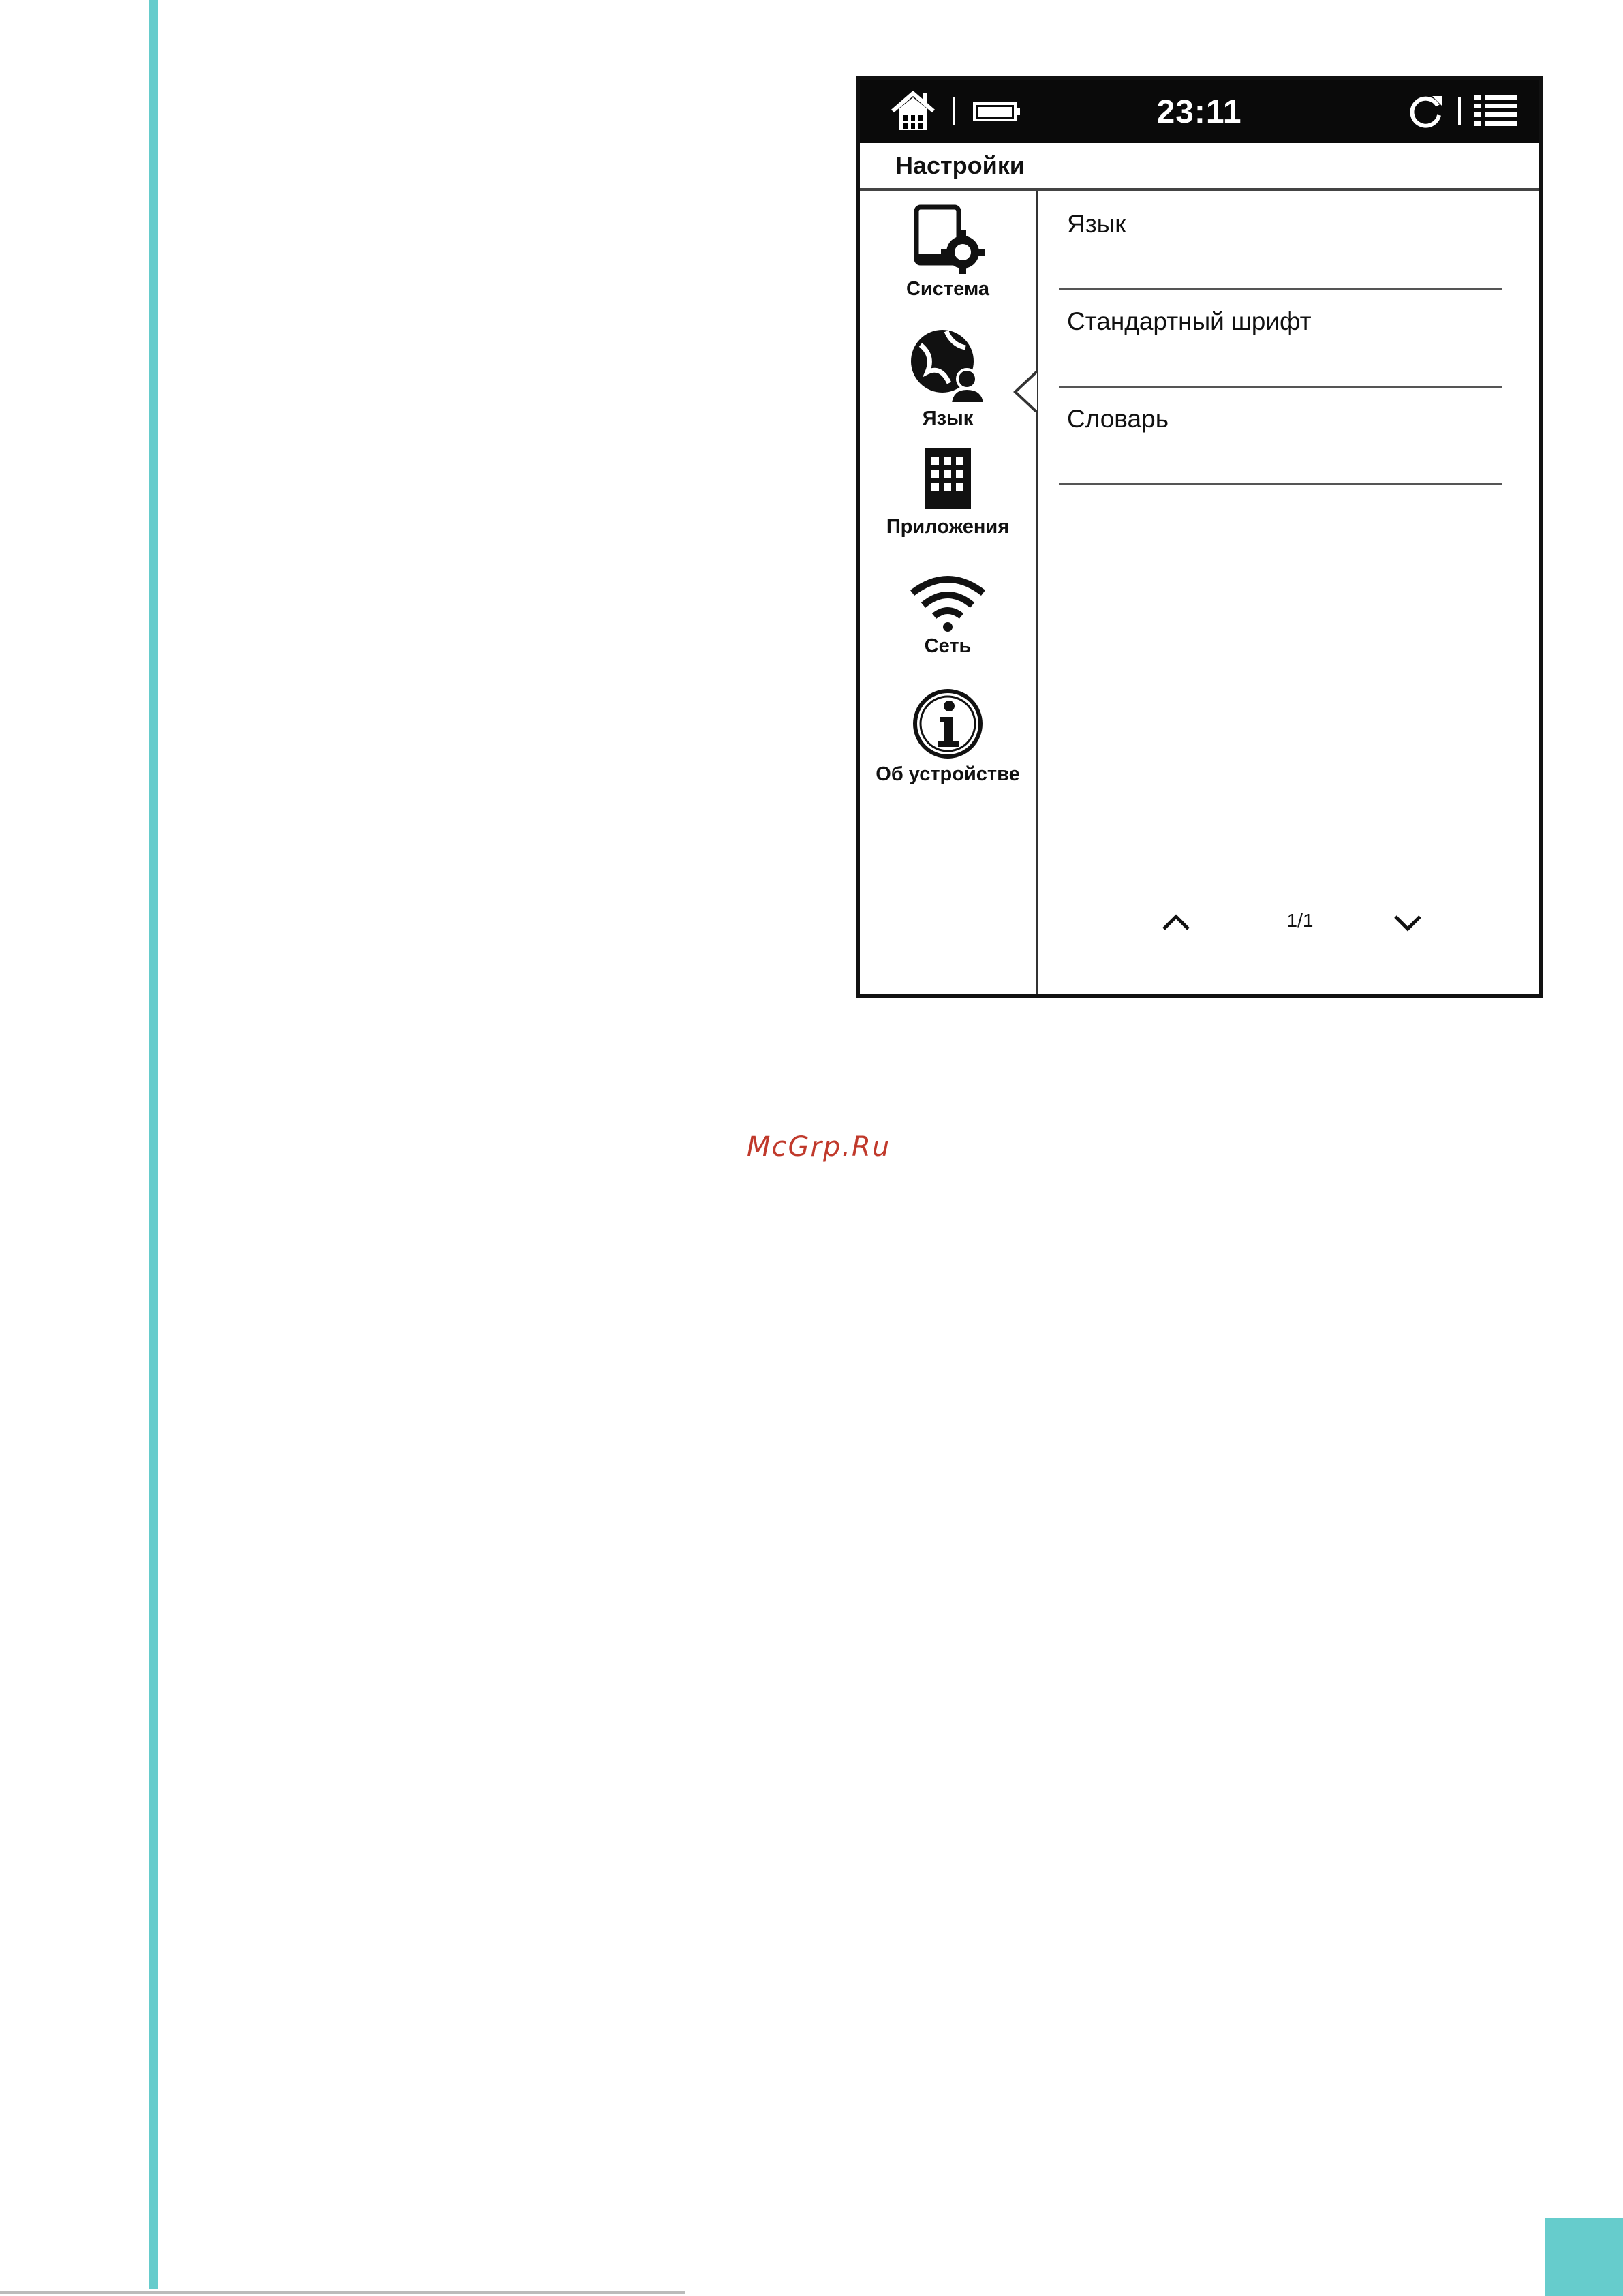 The height and width of the screenshot is (2296, 1623). What do you see at coordinates (819, 1147) in the screenshot?
I see `watermark: McGrp.Ru` at bounding box center [819, 1147].